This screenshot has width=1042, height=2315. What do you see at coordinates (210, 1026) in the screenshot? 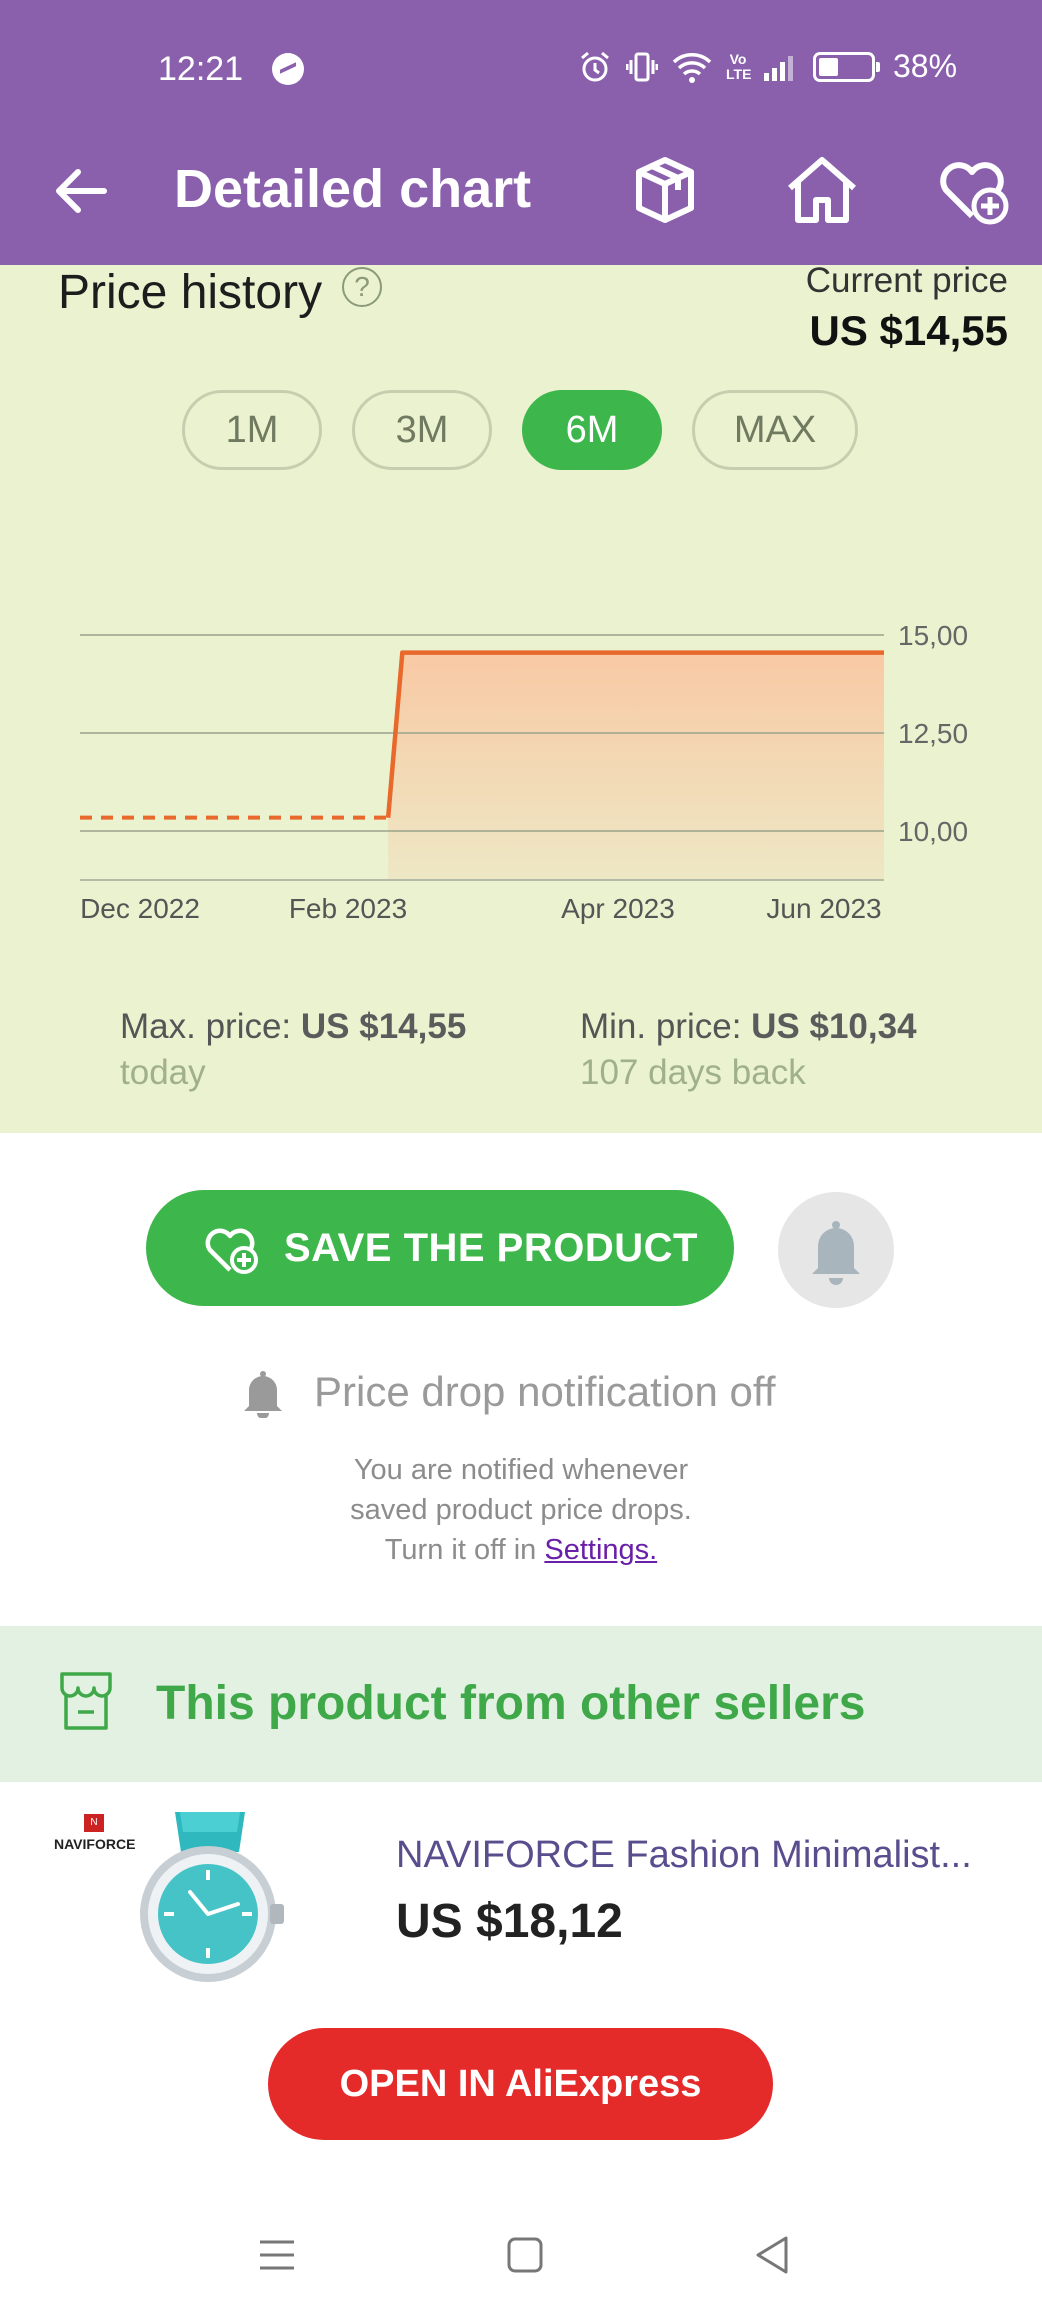
I see `max-price-label: Max. price:` at bounding box center [210, 1026].